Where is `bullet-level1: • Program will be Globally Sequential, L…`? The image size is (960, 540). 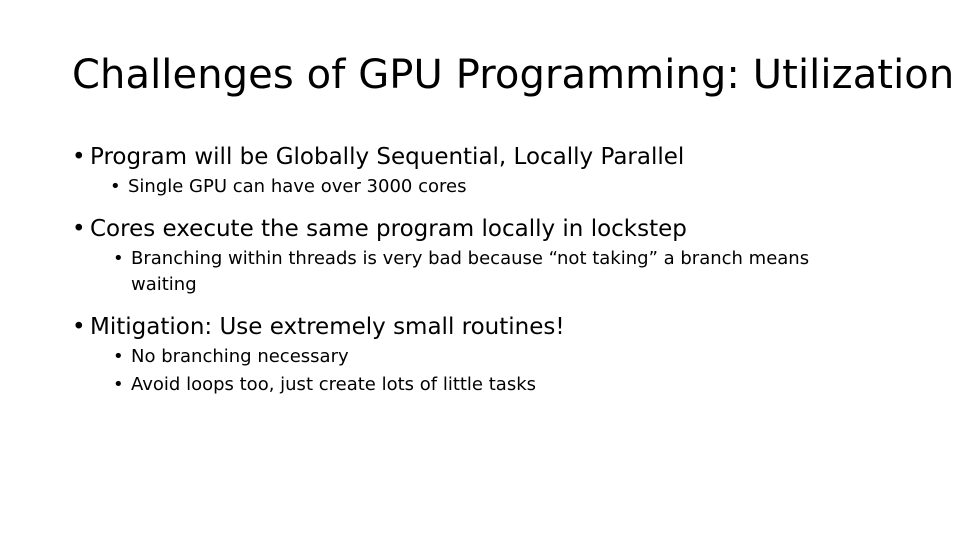 bullet-level1: • Program will be Globally Sequential, L… is located at coordinates (467, 157).